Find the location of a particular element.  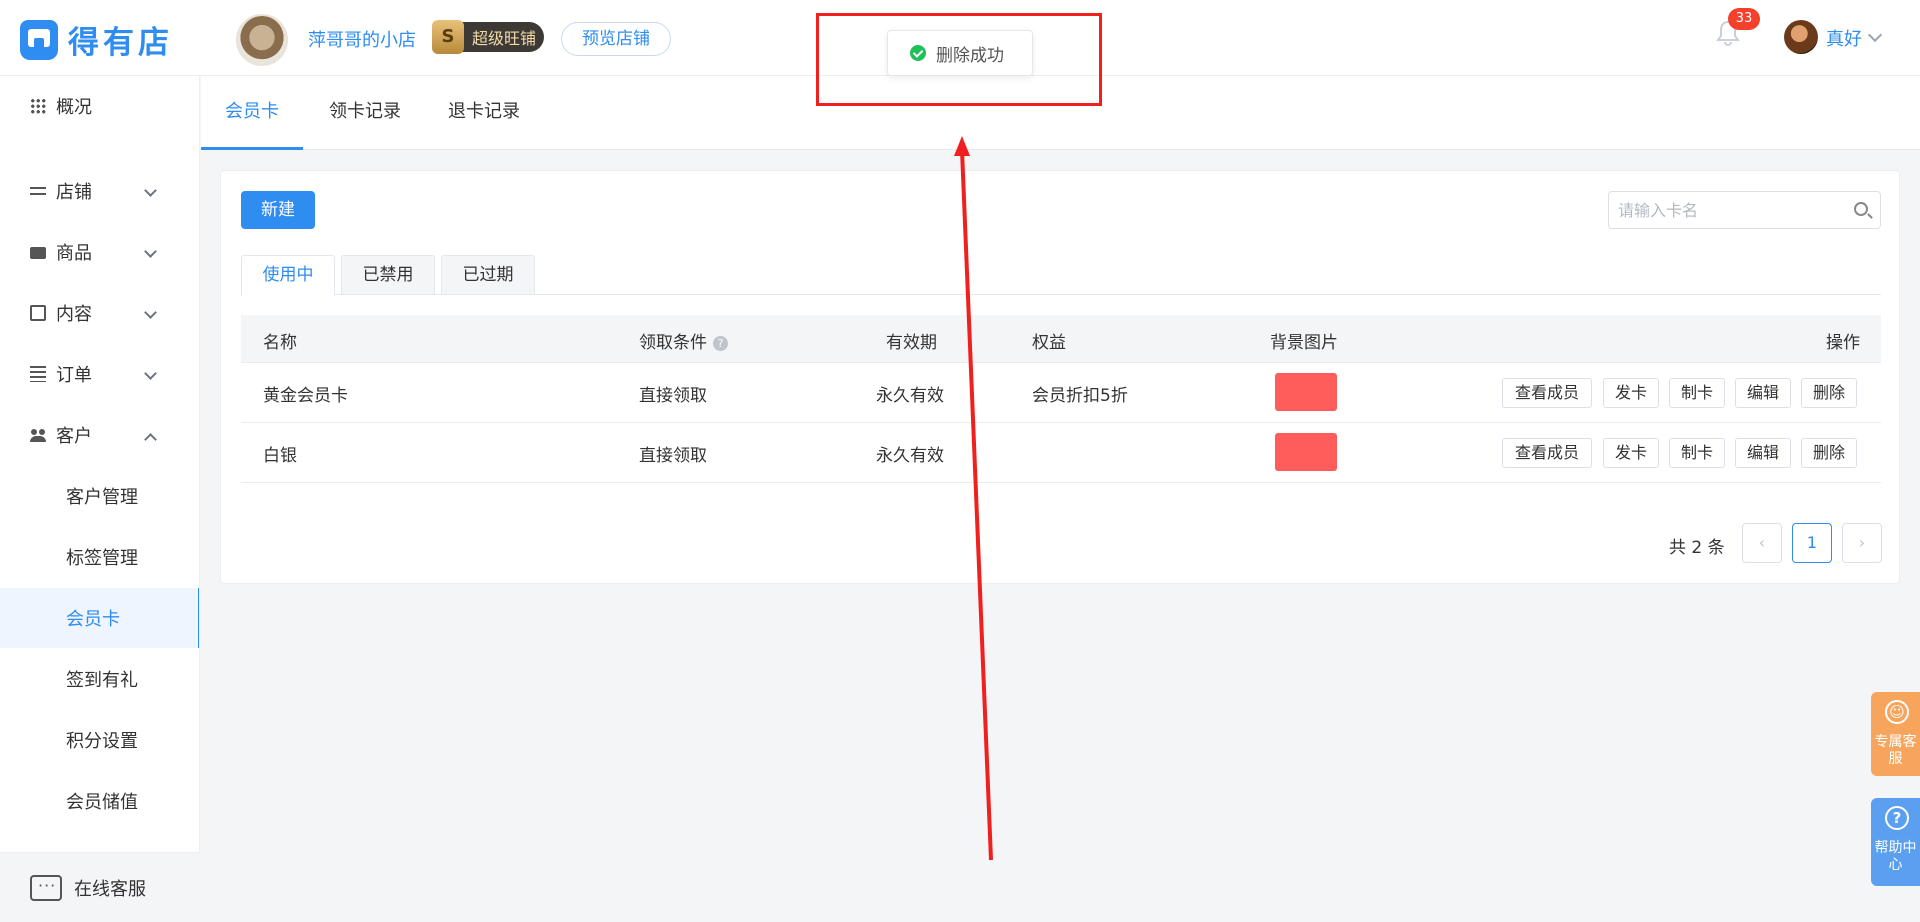

sidebar-sub-customer-management: 客户管理 is located at coordinates (99, 496).